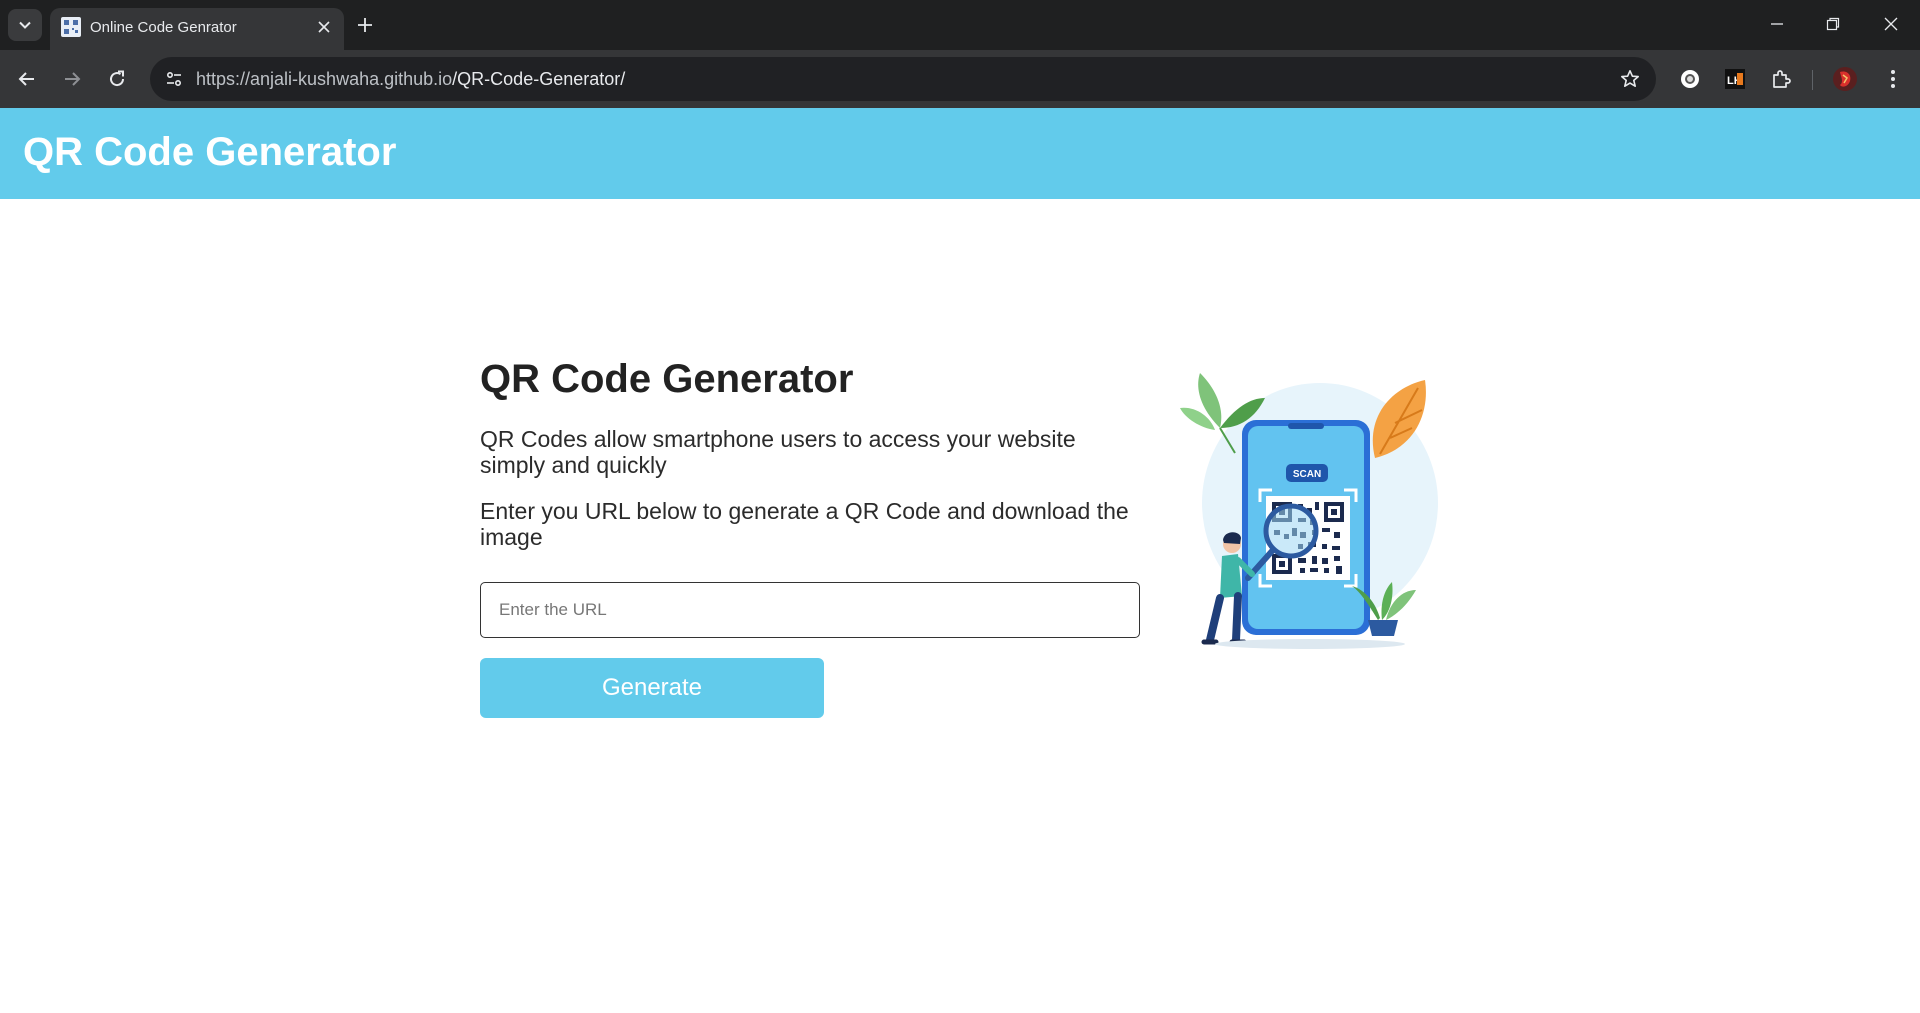 This screenshot has width=1920, height=1013. I want to click on star-icon, so click(1630, 79).